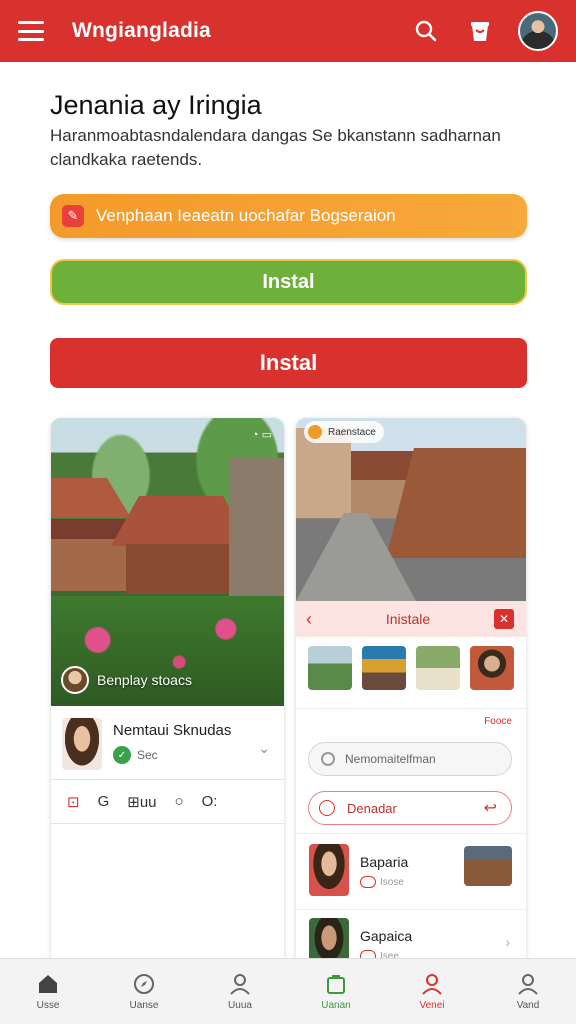 This screenshot has width=576, height=1024. I want to click on sheet-header: ‹ Inistale ✕, so click(411, 619).